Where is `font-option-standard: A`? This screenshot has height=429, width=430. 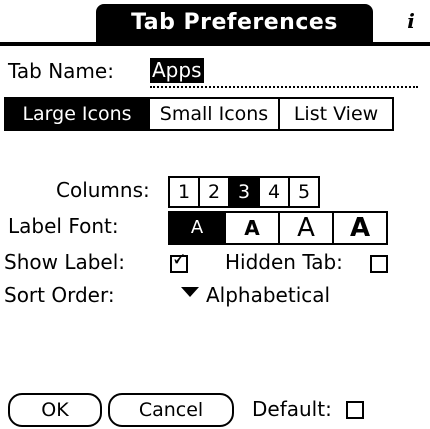
font-option-standard: A is located at coordinates (197, 228).